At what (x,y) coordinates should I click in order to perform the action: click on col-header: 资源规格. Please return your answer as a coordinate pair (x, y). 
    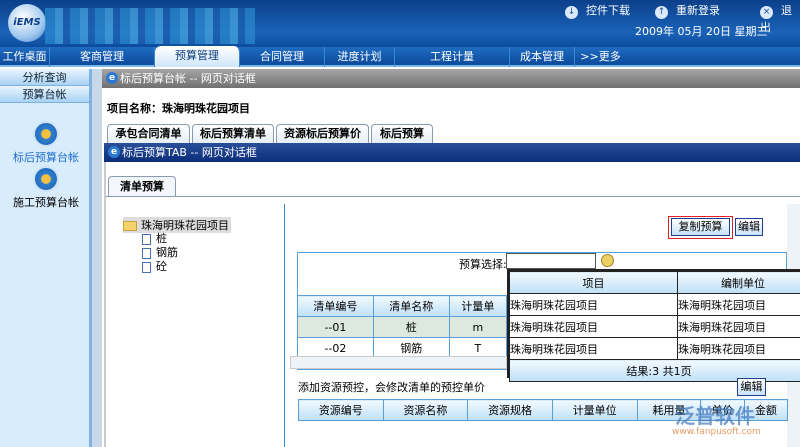
    Looking at the image, I should click on (510, 410).